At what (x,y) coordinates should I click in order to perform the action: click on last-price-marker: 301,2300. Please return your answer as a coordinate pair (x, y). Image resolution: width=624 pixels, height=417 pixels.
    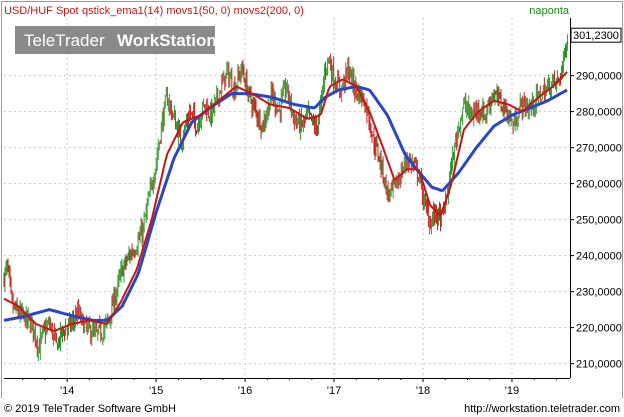
    Looking at the image, I should click on (596, 35).